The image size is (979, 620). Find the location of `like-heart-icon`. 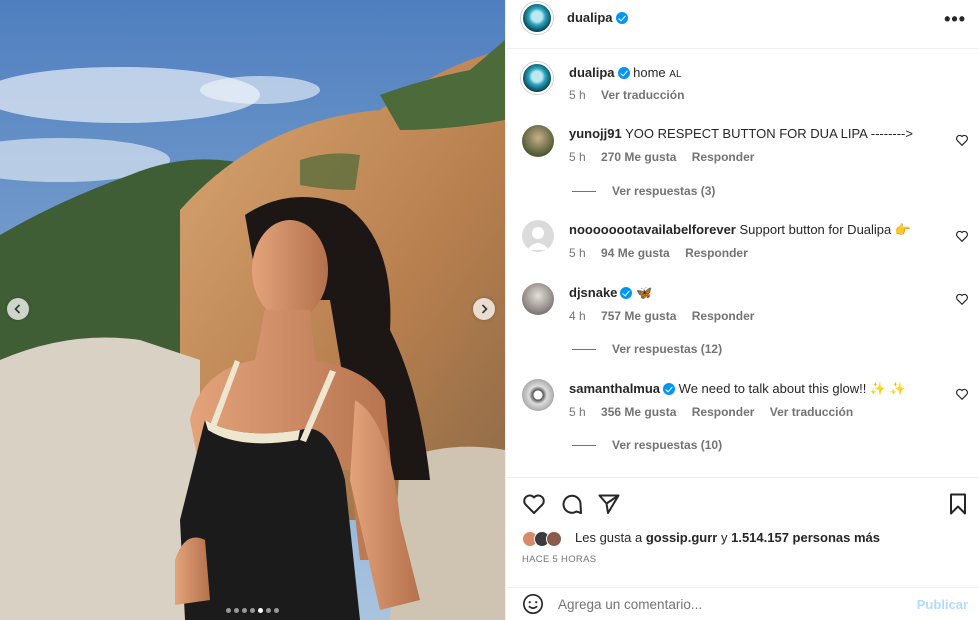

like-heart-icon is located at coordinates (534, 504).